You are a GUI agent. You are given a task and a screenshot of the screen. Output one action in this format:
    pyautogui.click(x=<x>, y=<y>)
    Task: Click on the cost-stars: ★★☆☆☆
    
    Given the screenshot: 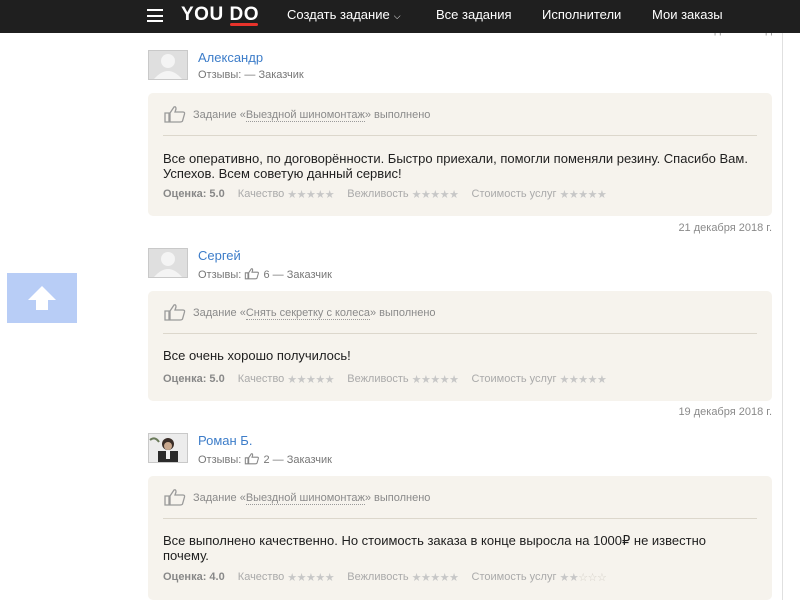 What is the action you would take?
    pyautogui.click(x=582, y=577)
    